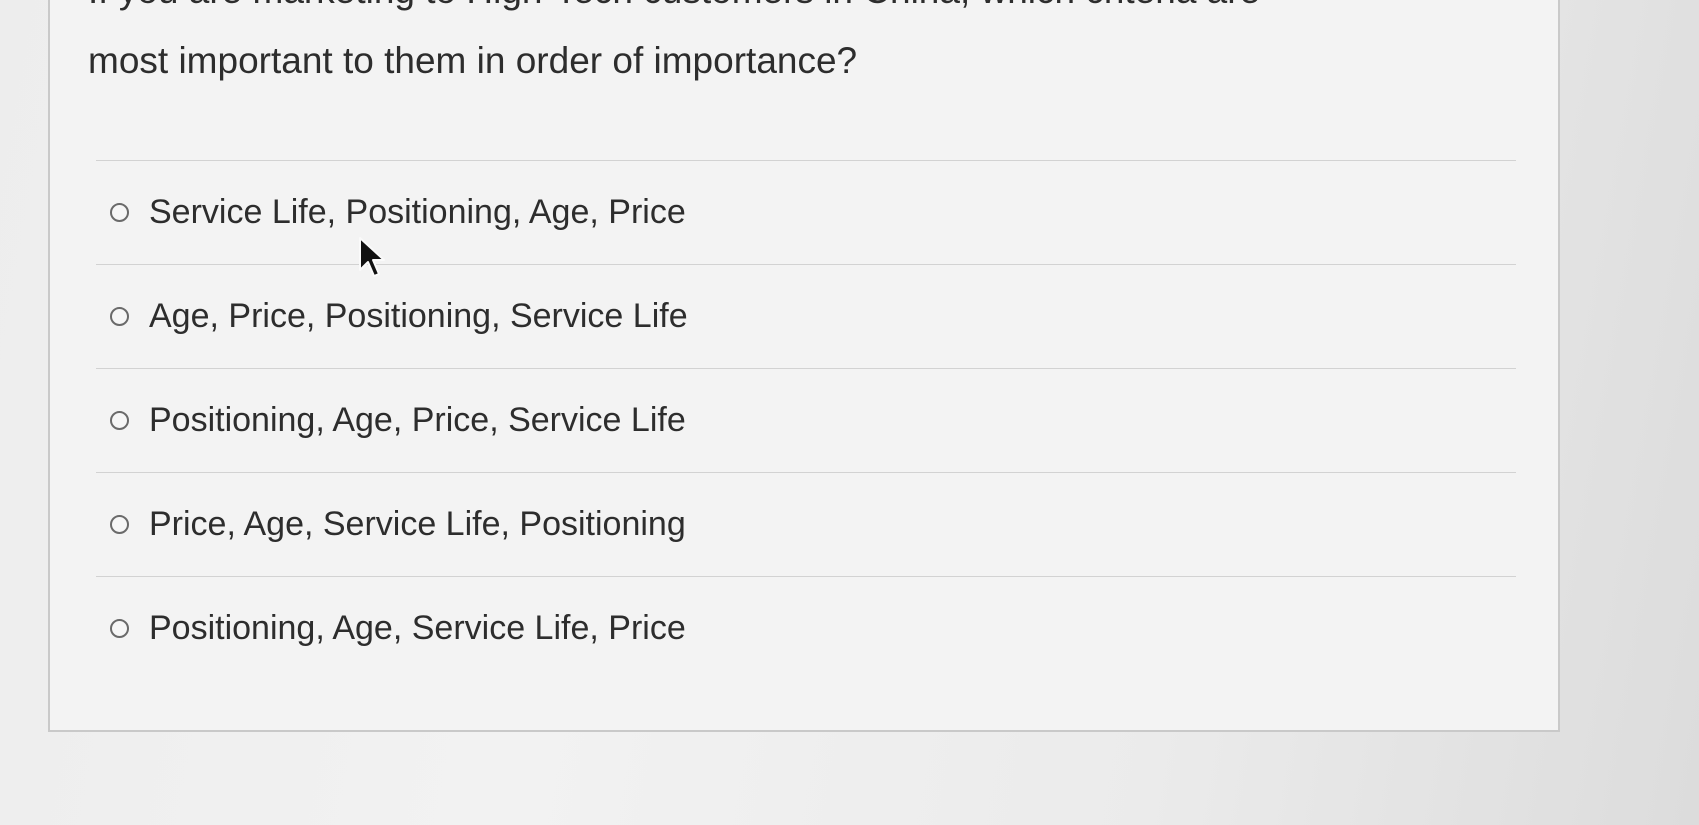  Describe the element at coordinates (806, 316) in the screenshot. I see `answer-option-2: Age, Price, Positioning, Service Life` at that location.